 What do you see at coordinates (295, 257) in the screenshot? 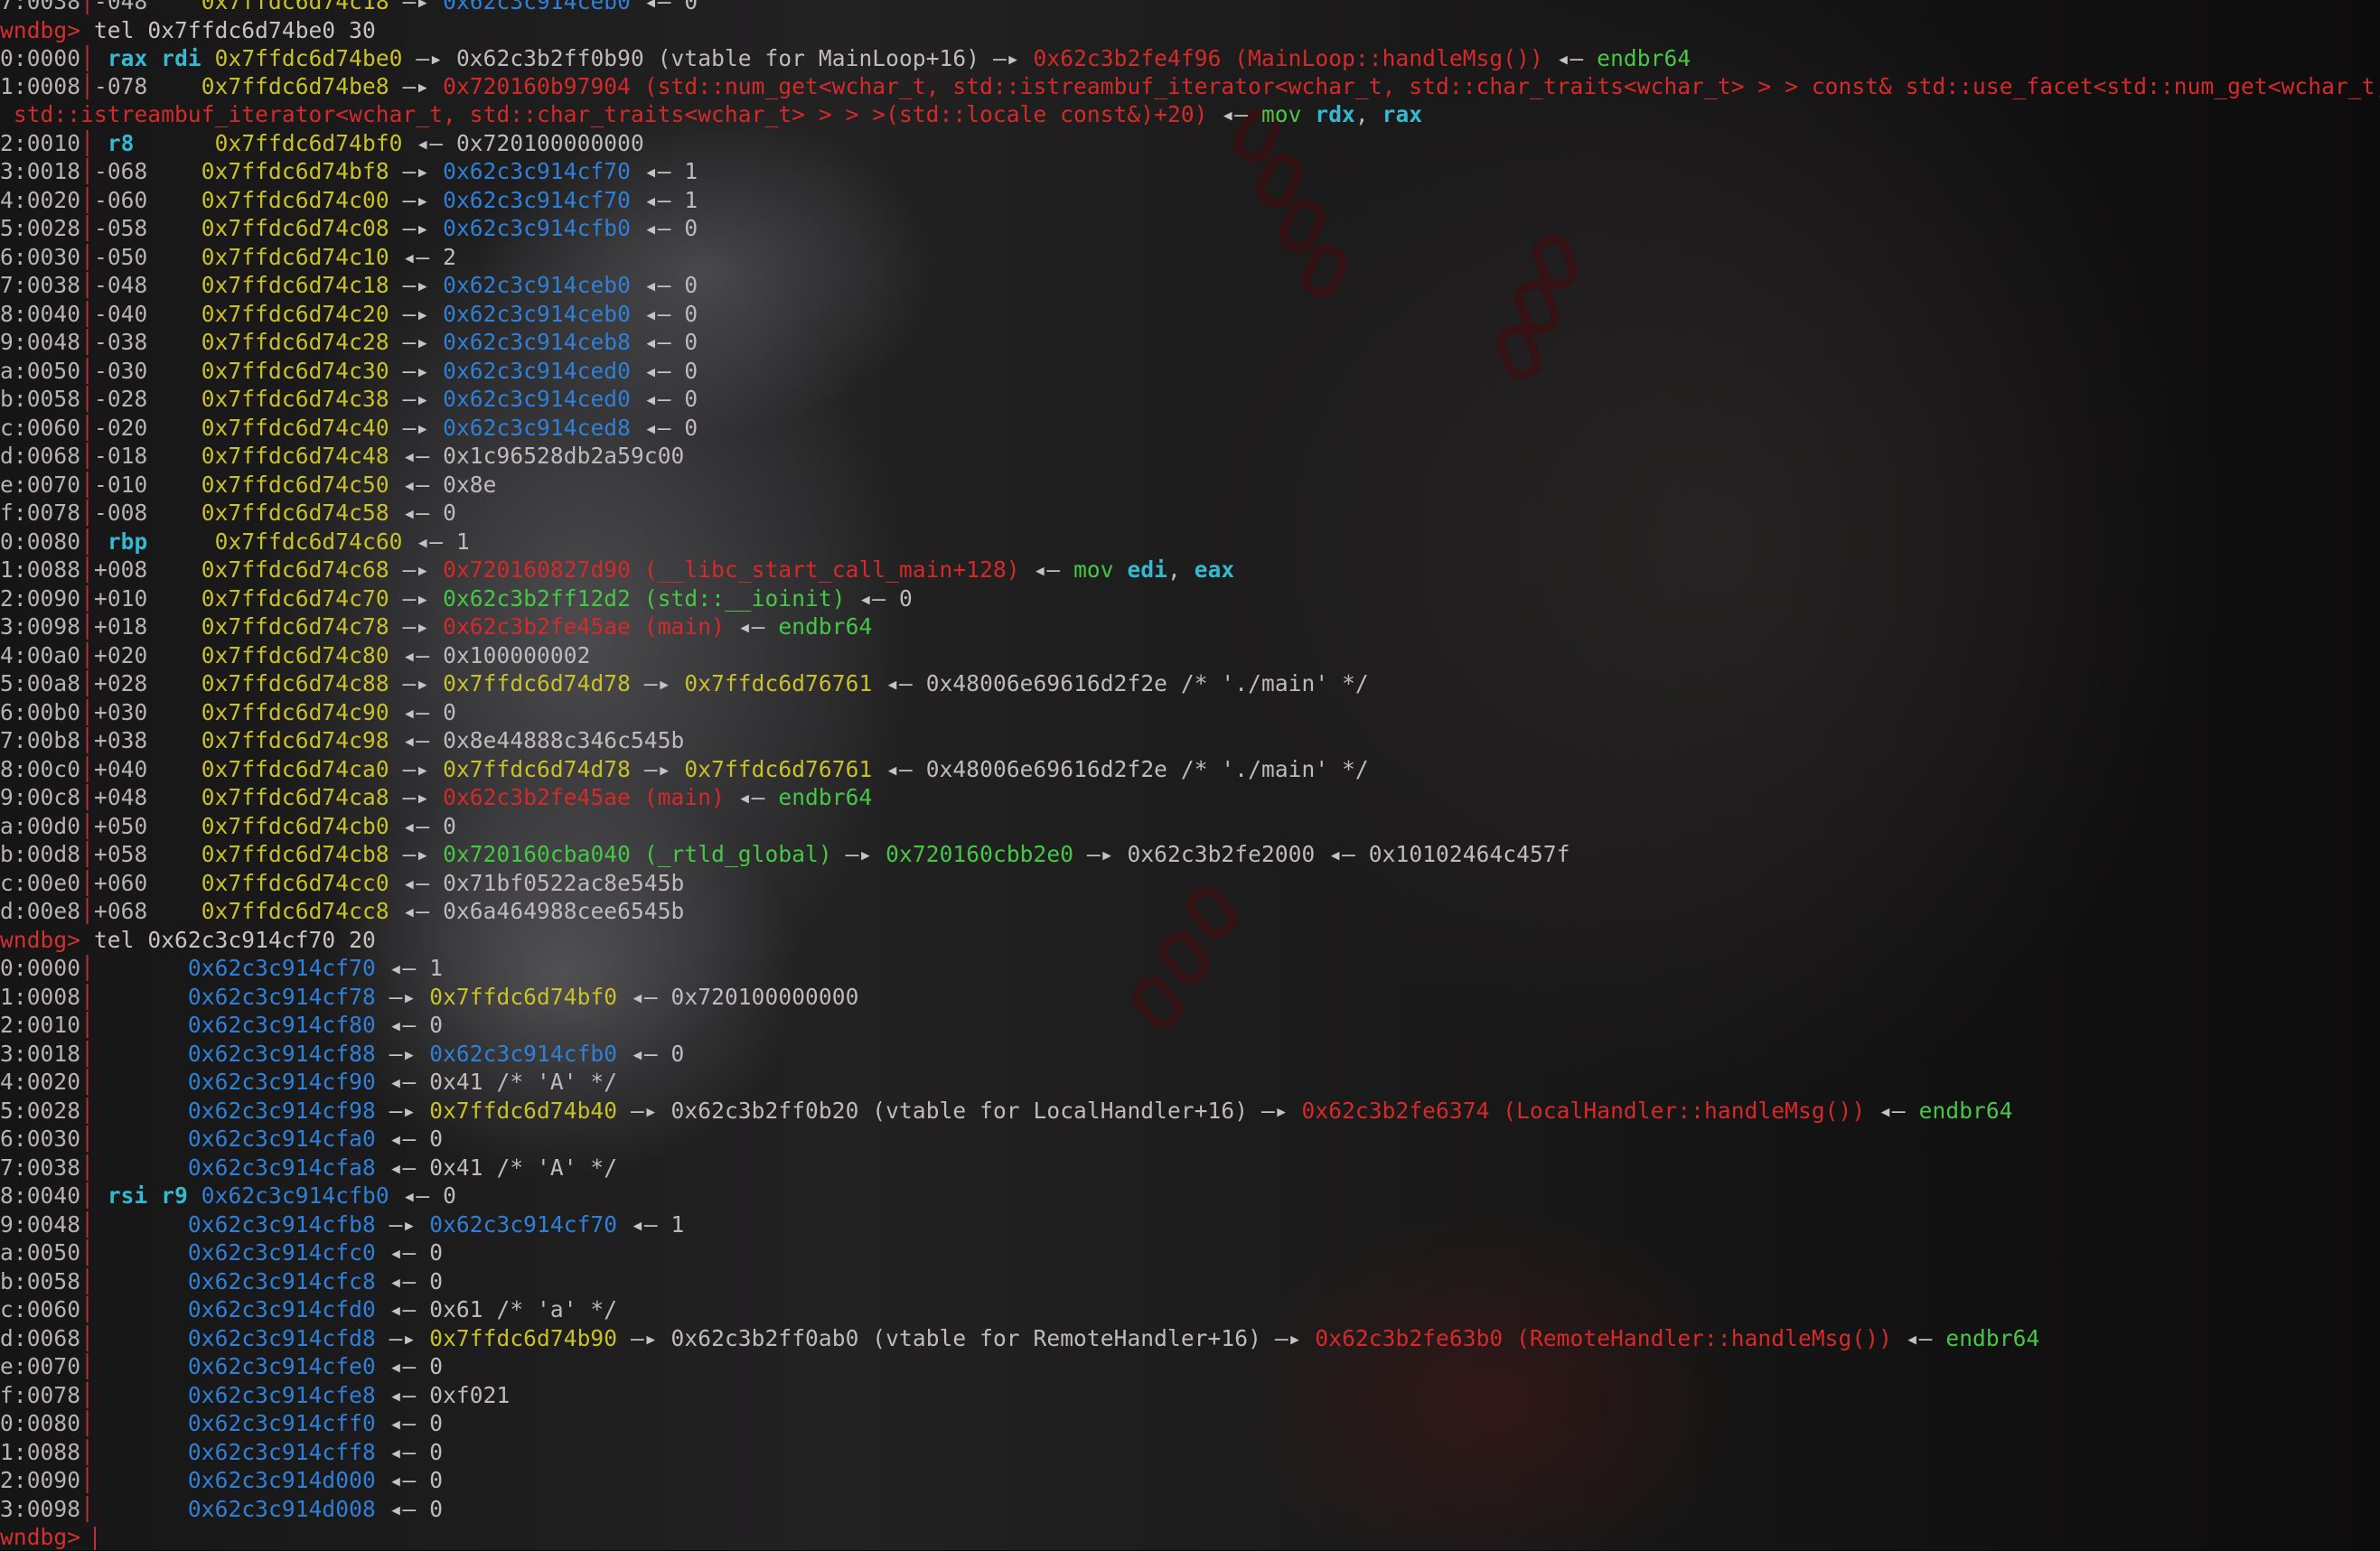
I see `terminal-segment-addr: 0x7ffdc6d74c10` at bounding box center [295, 257].